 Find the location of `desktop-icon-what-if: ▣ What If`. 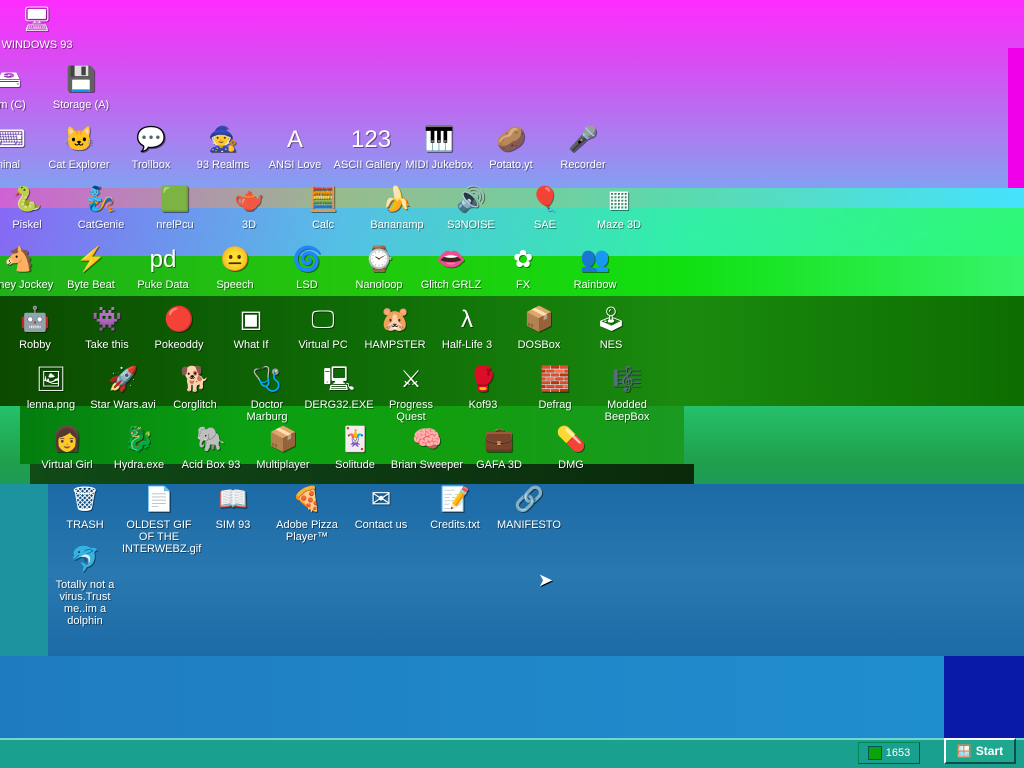

desktop-icon-what-if: ▣ What If is located at coordinates (251, 327).